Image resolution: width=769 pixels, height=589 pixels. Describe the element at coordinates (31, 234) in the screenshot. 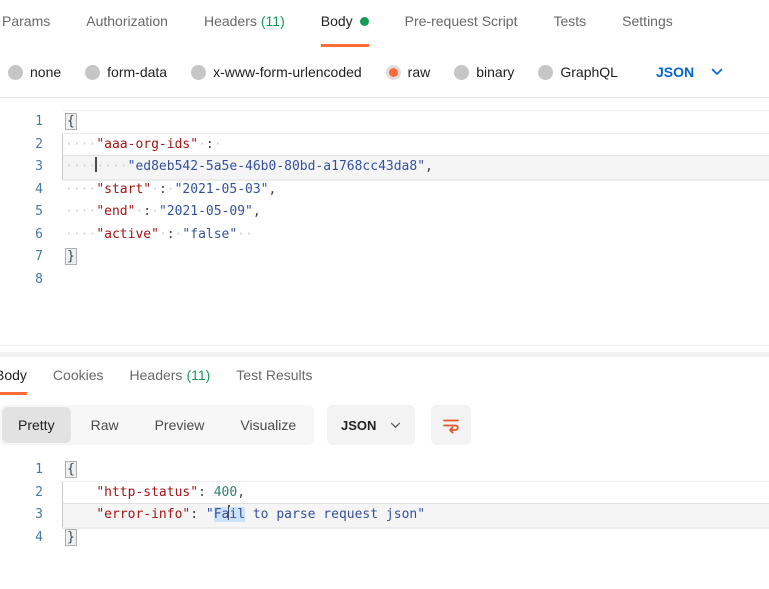

I see `line-number: 6` at that location.